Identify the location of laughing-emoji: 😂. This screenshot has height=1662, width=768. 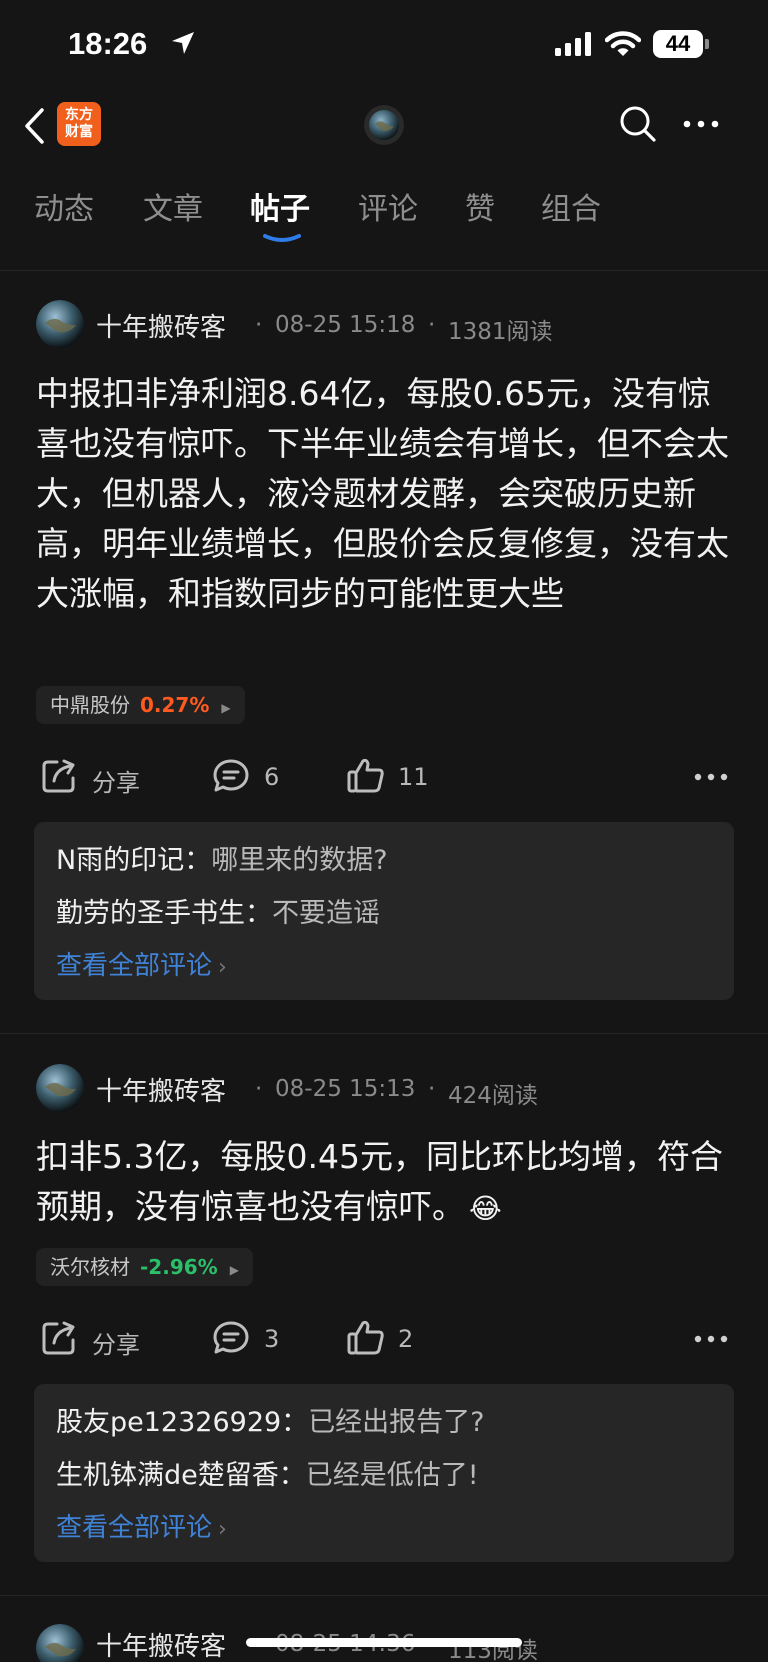
(485, 1208).